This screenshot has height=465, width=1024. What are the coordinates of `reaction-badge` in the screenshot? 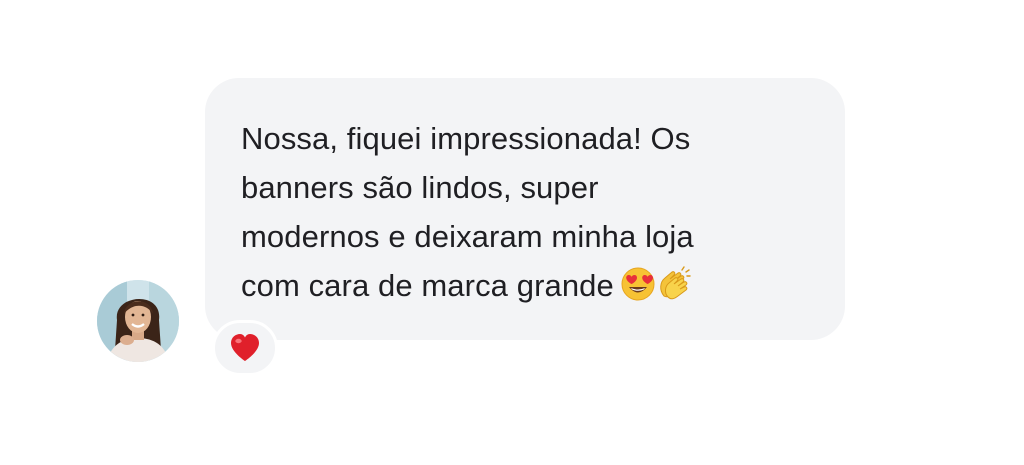 It's located at (245, 348).